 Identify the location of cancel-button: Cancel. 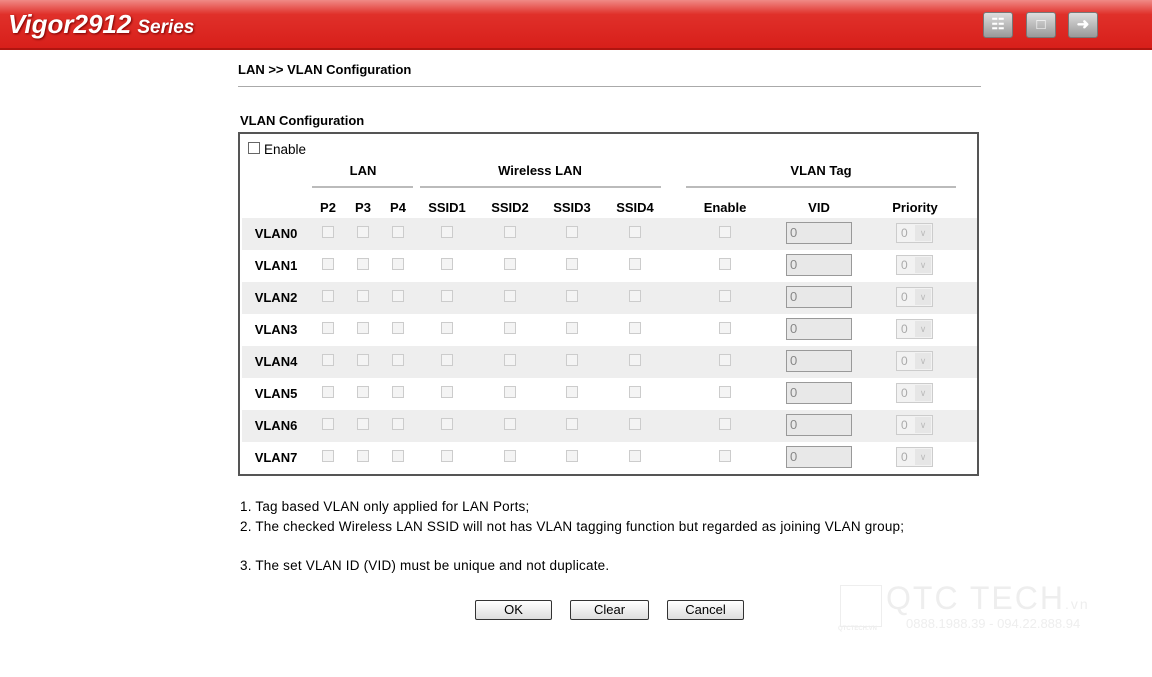
(705, 610).